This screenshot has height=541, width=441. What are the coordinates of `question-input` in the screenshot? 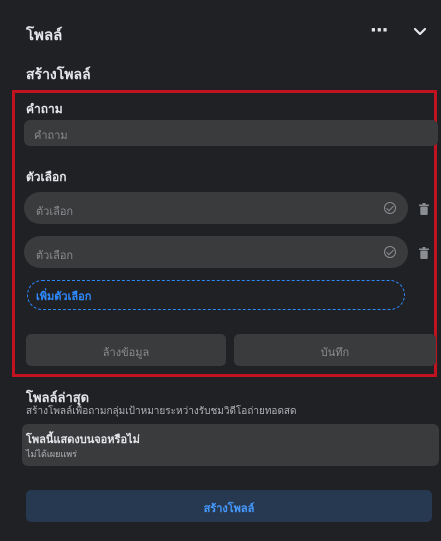 It's located at (231, 133).